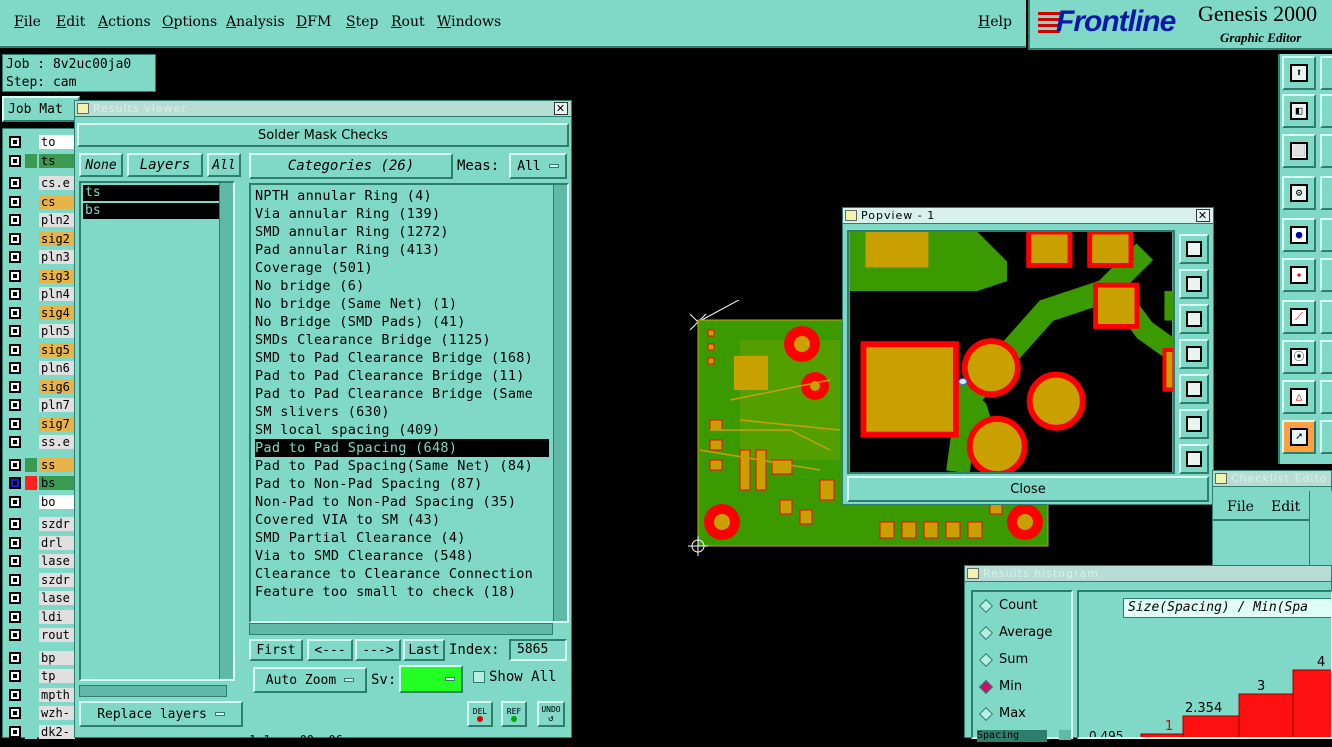  Describe the element at coordinates (40, 502) in the screenshot. I see `layer-row: bo` at that location.